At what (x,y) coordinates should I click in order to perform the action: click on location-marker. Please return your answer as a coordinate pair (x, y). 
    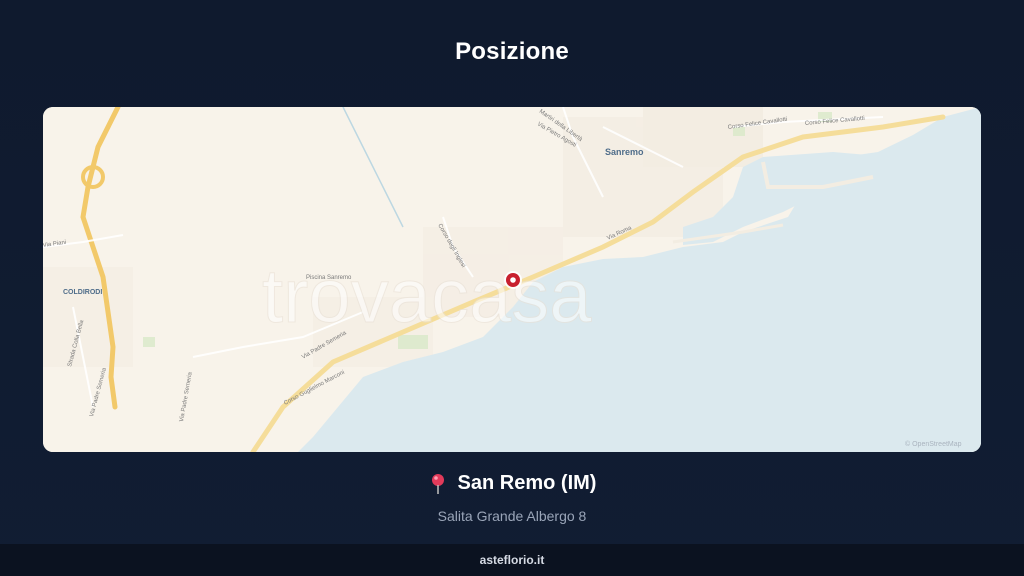
    Looking at the image, I should click on (513, 280).